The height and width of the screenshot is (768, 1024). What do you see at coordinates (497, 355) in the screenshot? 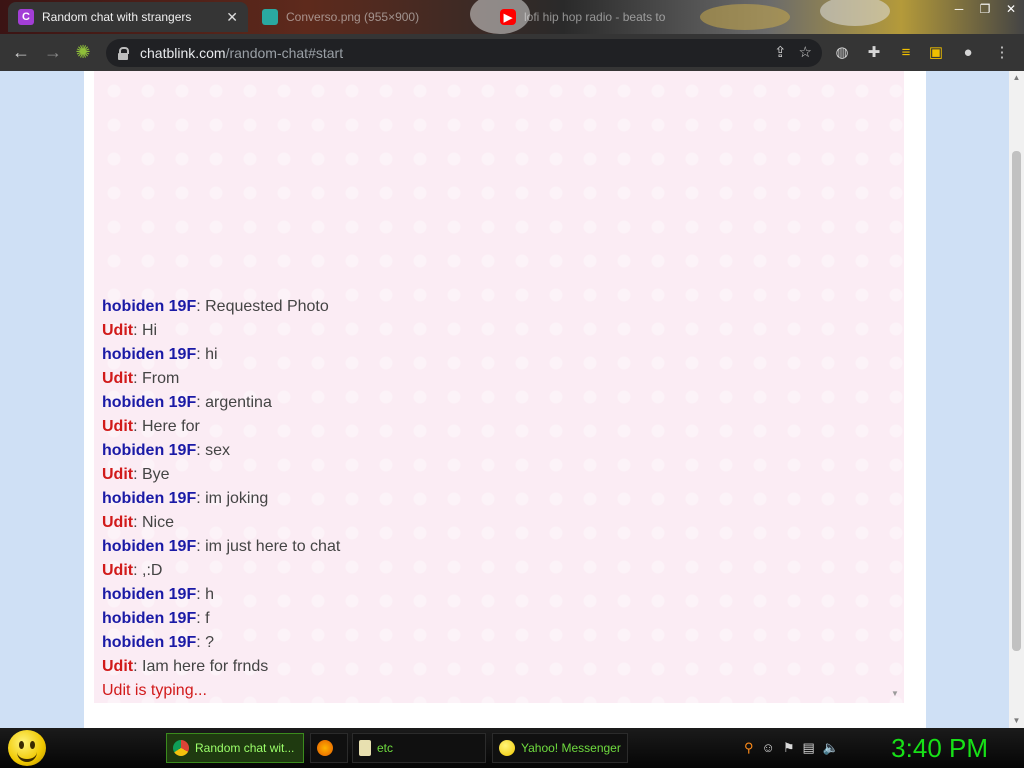
I see `chat-message: hobiden 19F: hi` at bounding box center [497, 355].